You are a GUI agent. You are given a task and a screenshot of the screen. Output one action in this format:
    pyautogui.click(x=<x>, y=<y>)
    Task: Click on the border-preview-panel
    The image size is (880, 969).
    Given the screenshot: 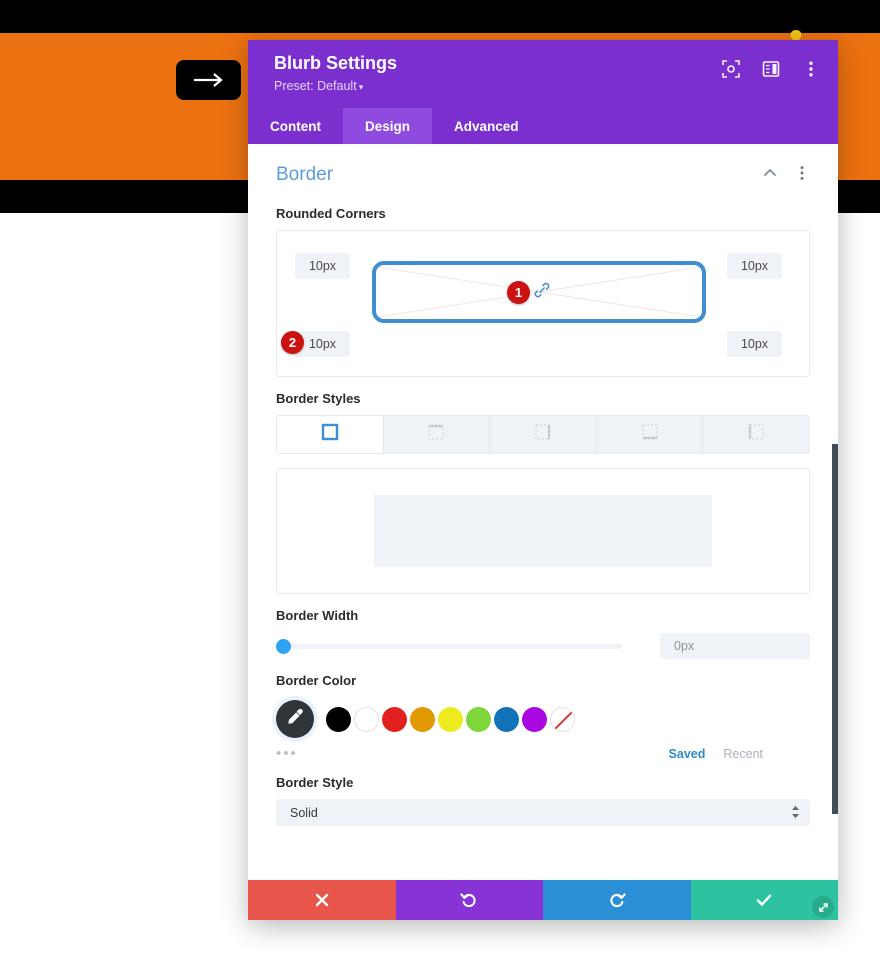 What is the action you would take?
    pyautogui.click(x=543, y=531)
    